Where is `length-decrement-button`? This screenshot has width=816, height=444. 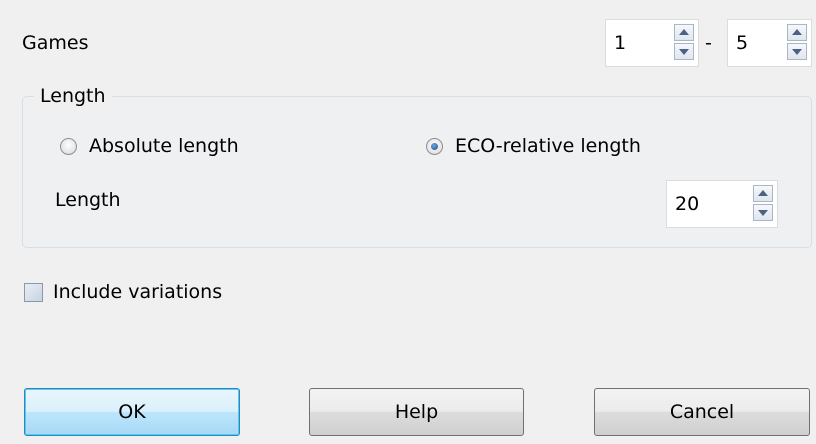
length-decrement-button is located at coordinates (763, 212).